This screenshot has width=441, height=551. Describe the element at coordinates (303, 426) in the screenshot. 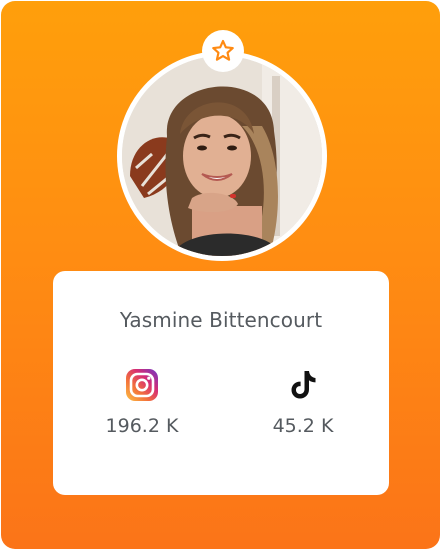

I see `tiktok-count: 45.2 K` at that location.